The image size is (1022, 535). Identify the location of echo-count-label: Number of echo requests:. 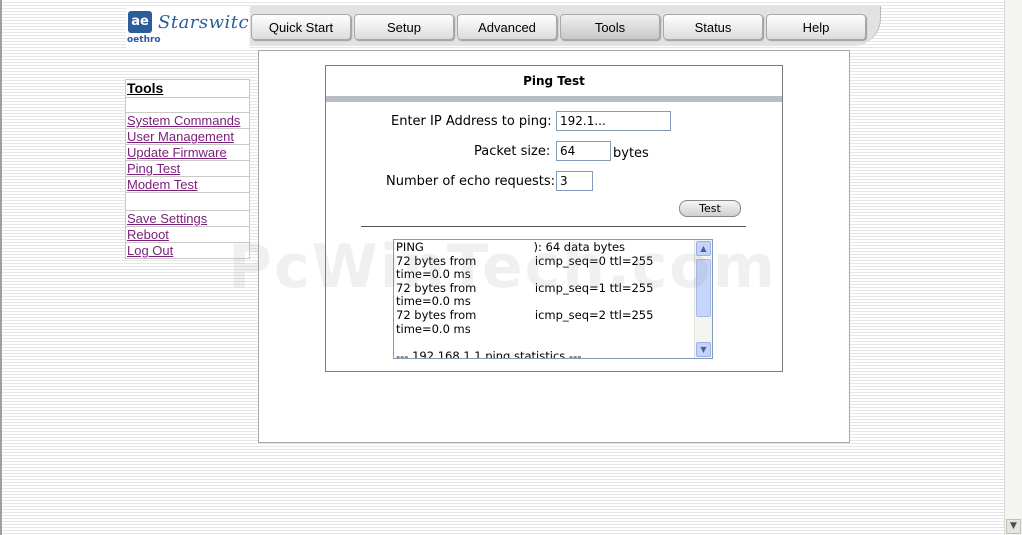
(471, 181).